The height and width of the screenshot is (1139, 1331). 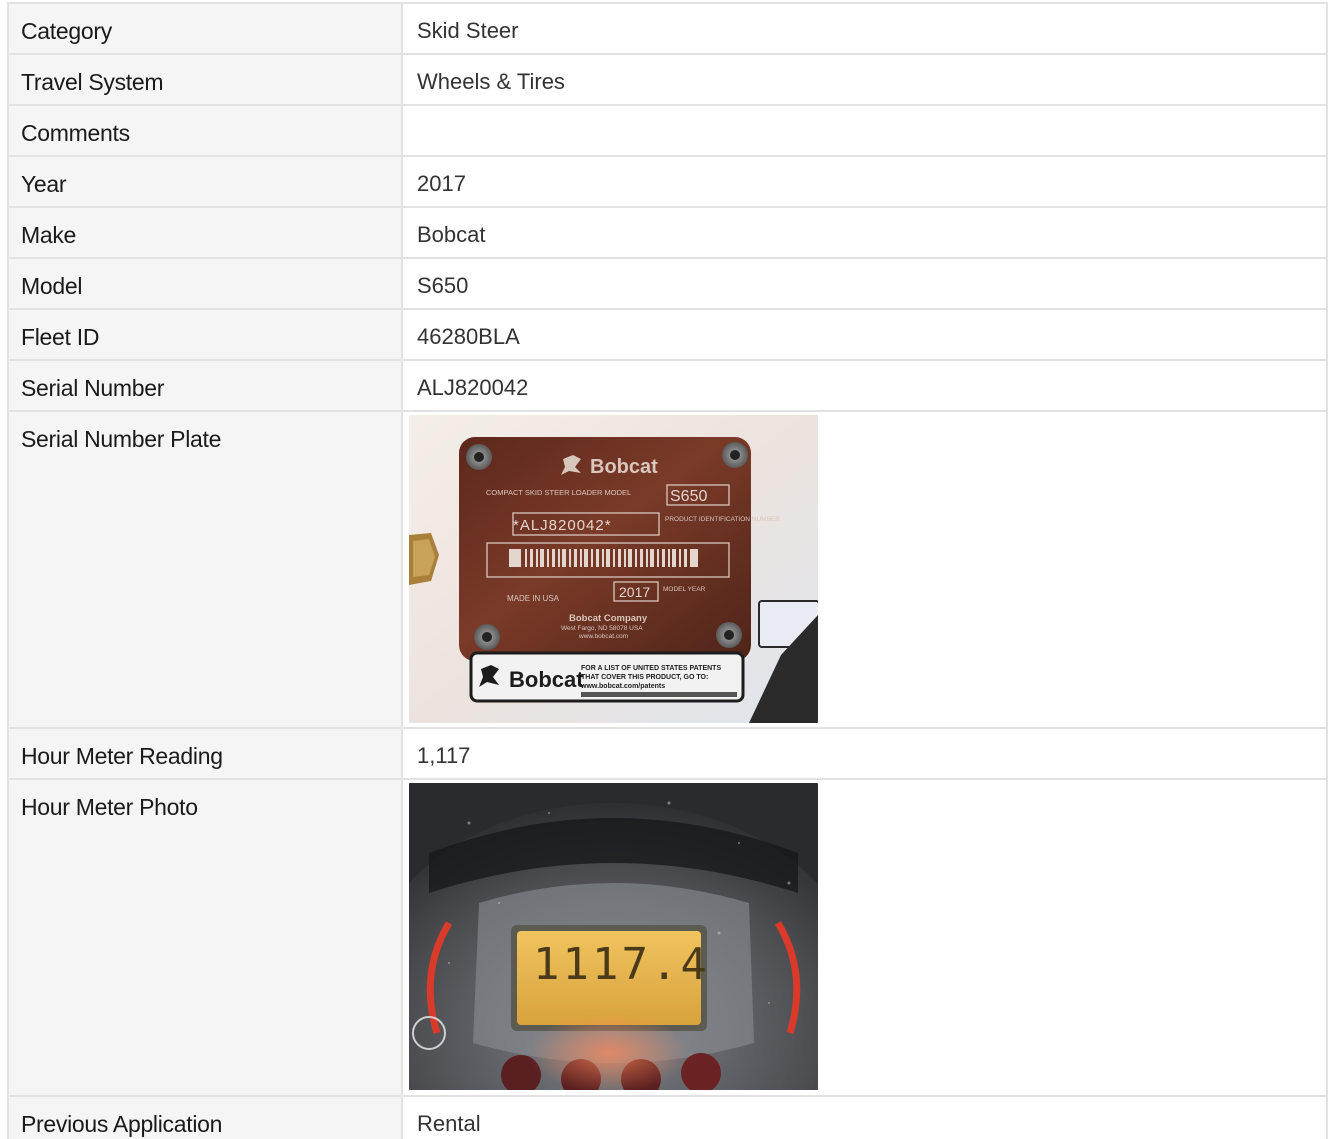 What do you see at coordinates (684, 589) in the screenshot?
I see `plate-year-caption: MODEL YEAR` at bounding box center [684, 589].